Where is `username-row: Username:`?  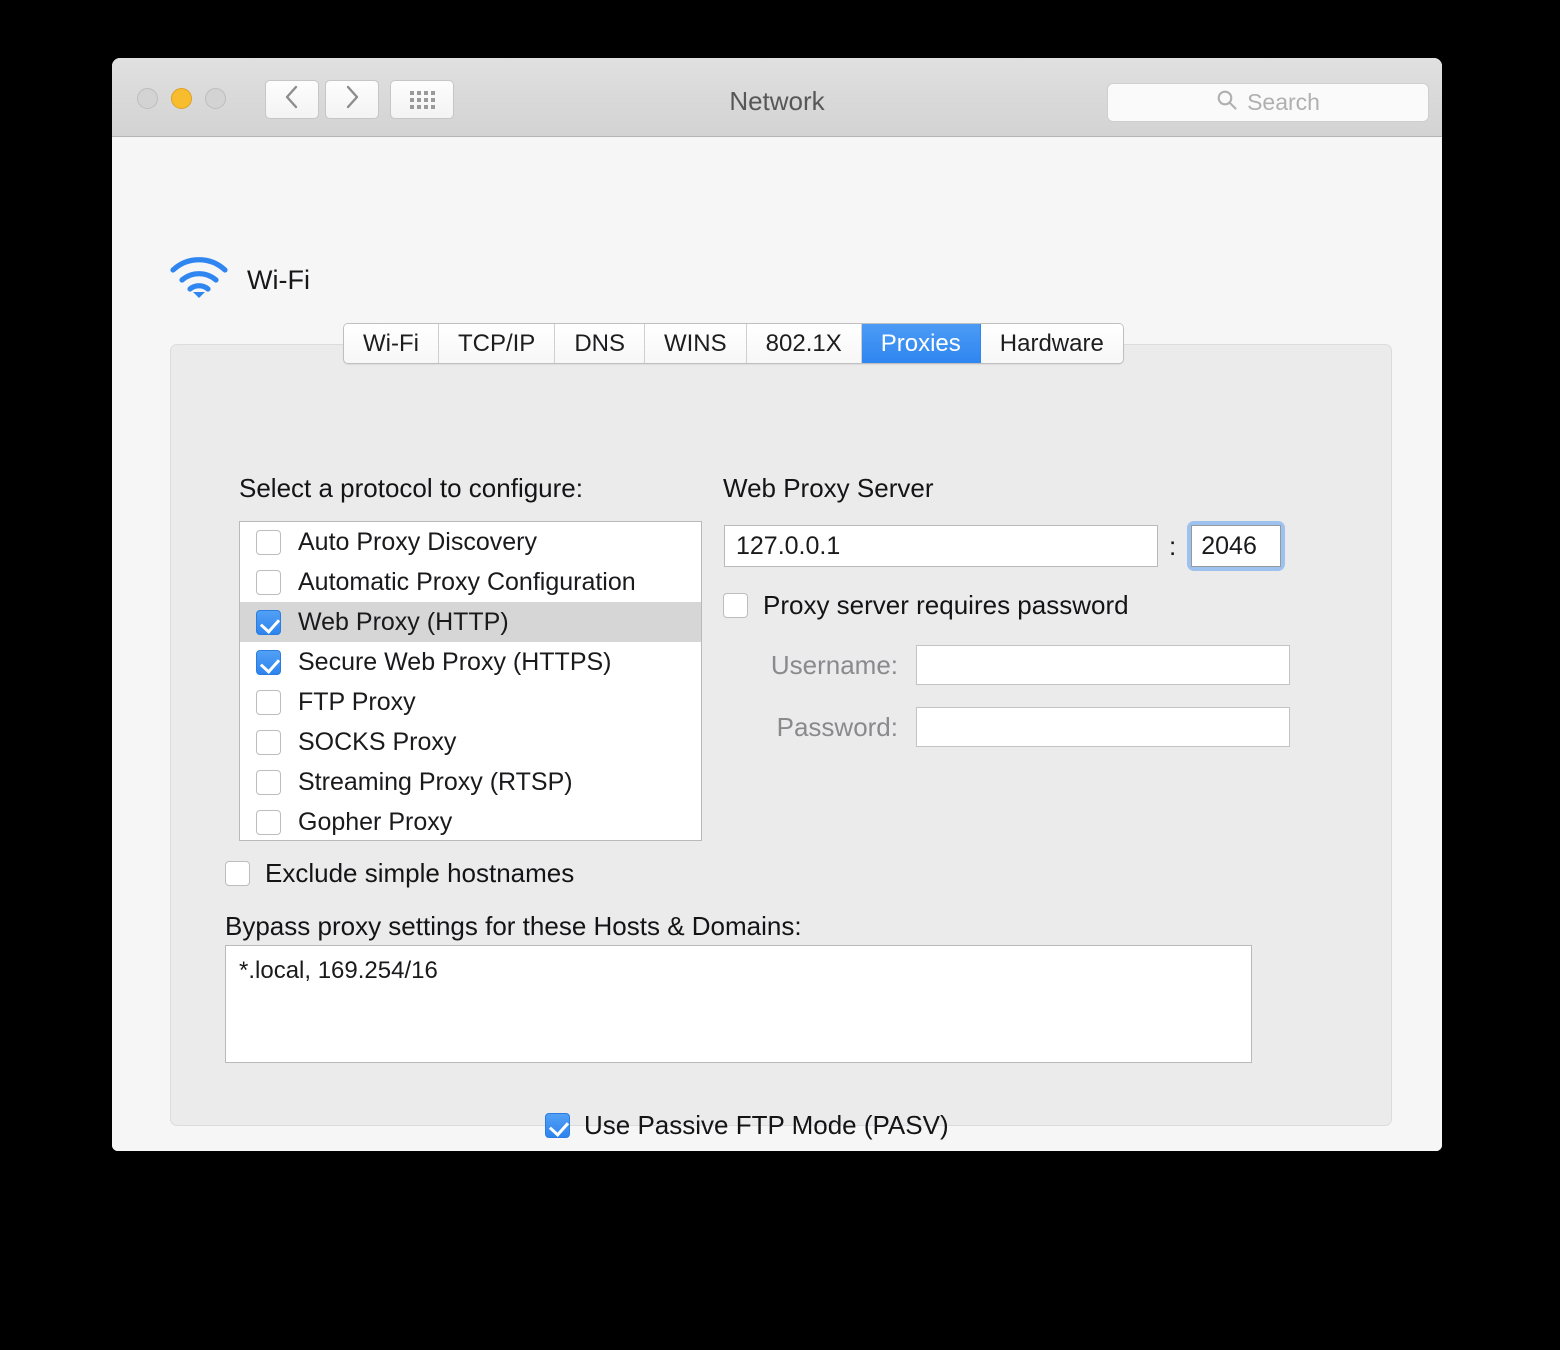
username-row: Username: is located at coordinates (1006, 665).